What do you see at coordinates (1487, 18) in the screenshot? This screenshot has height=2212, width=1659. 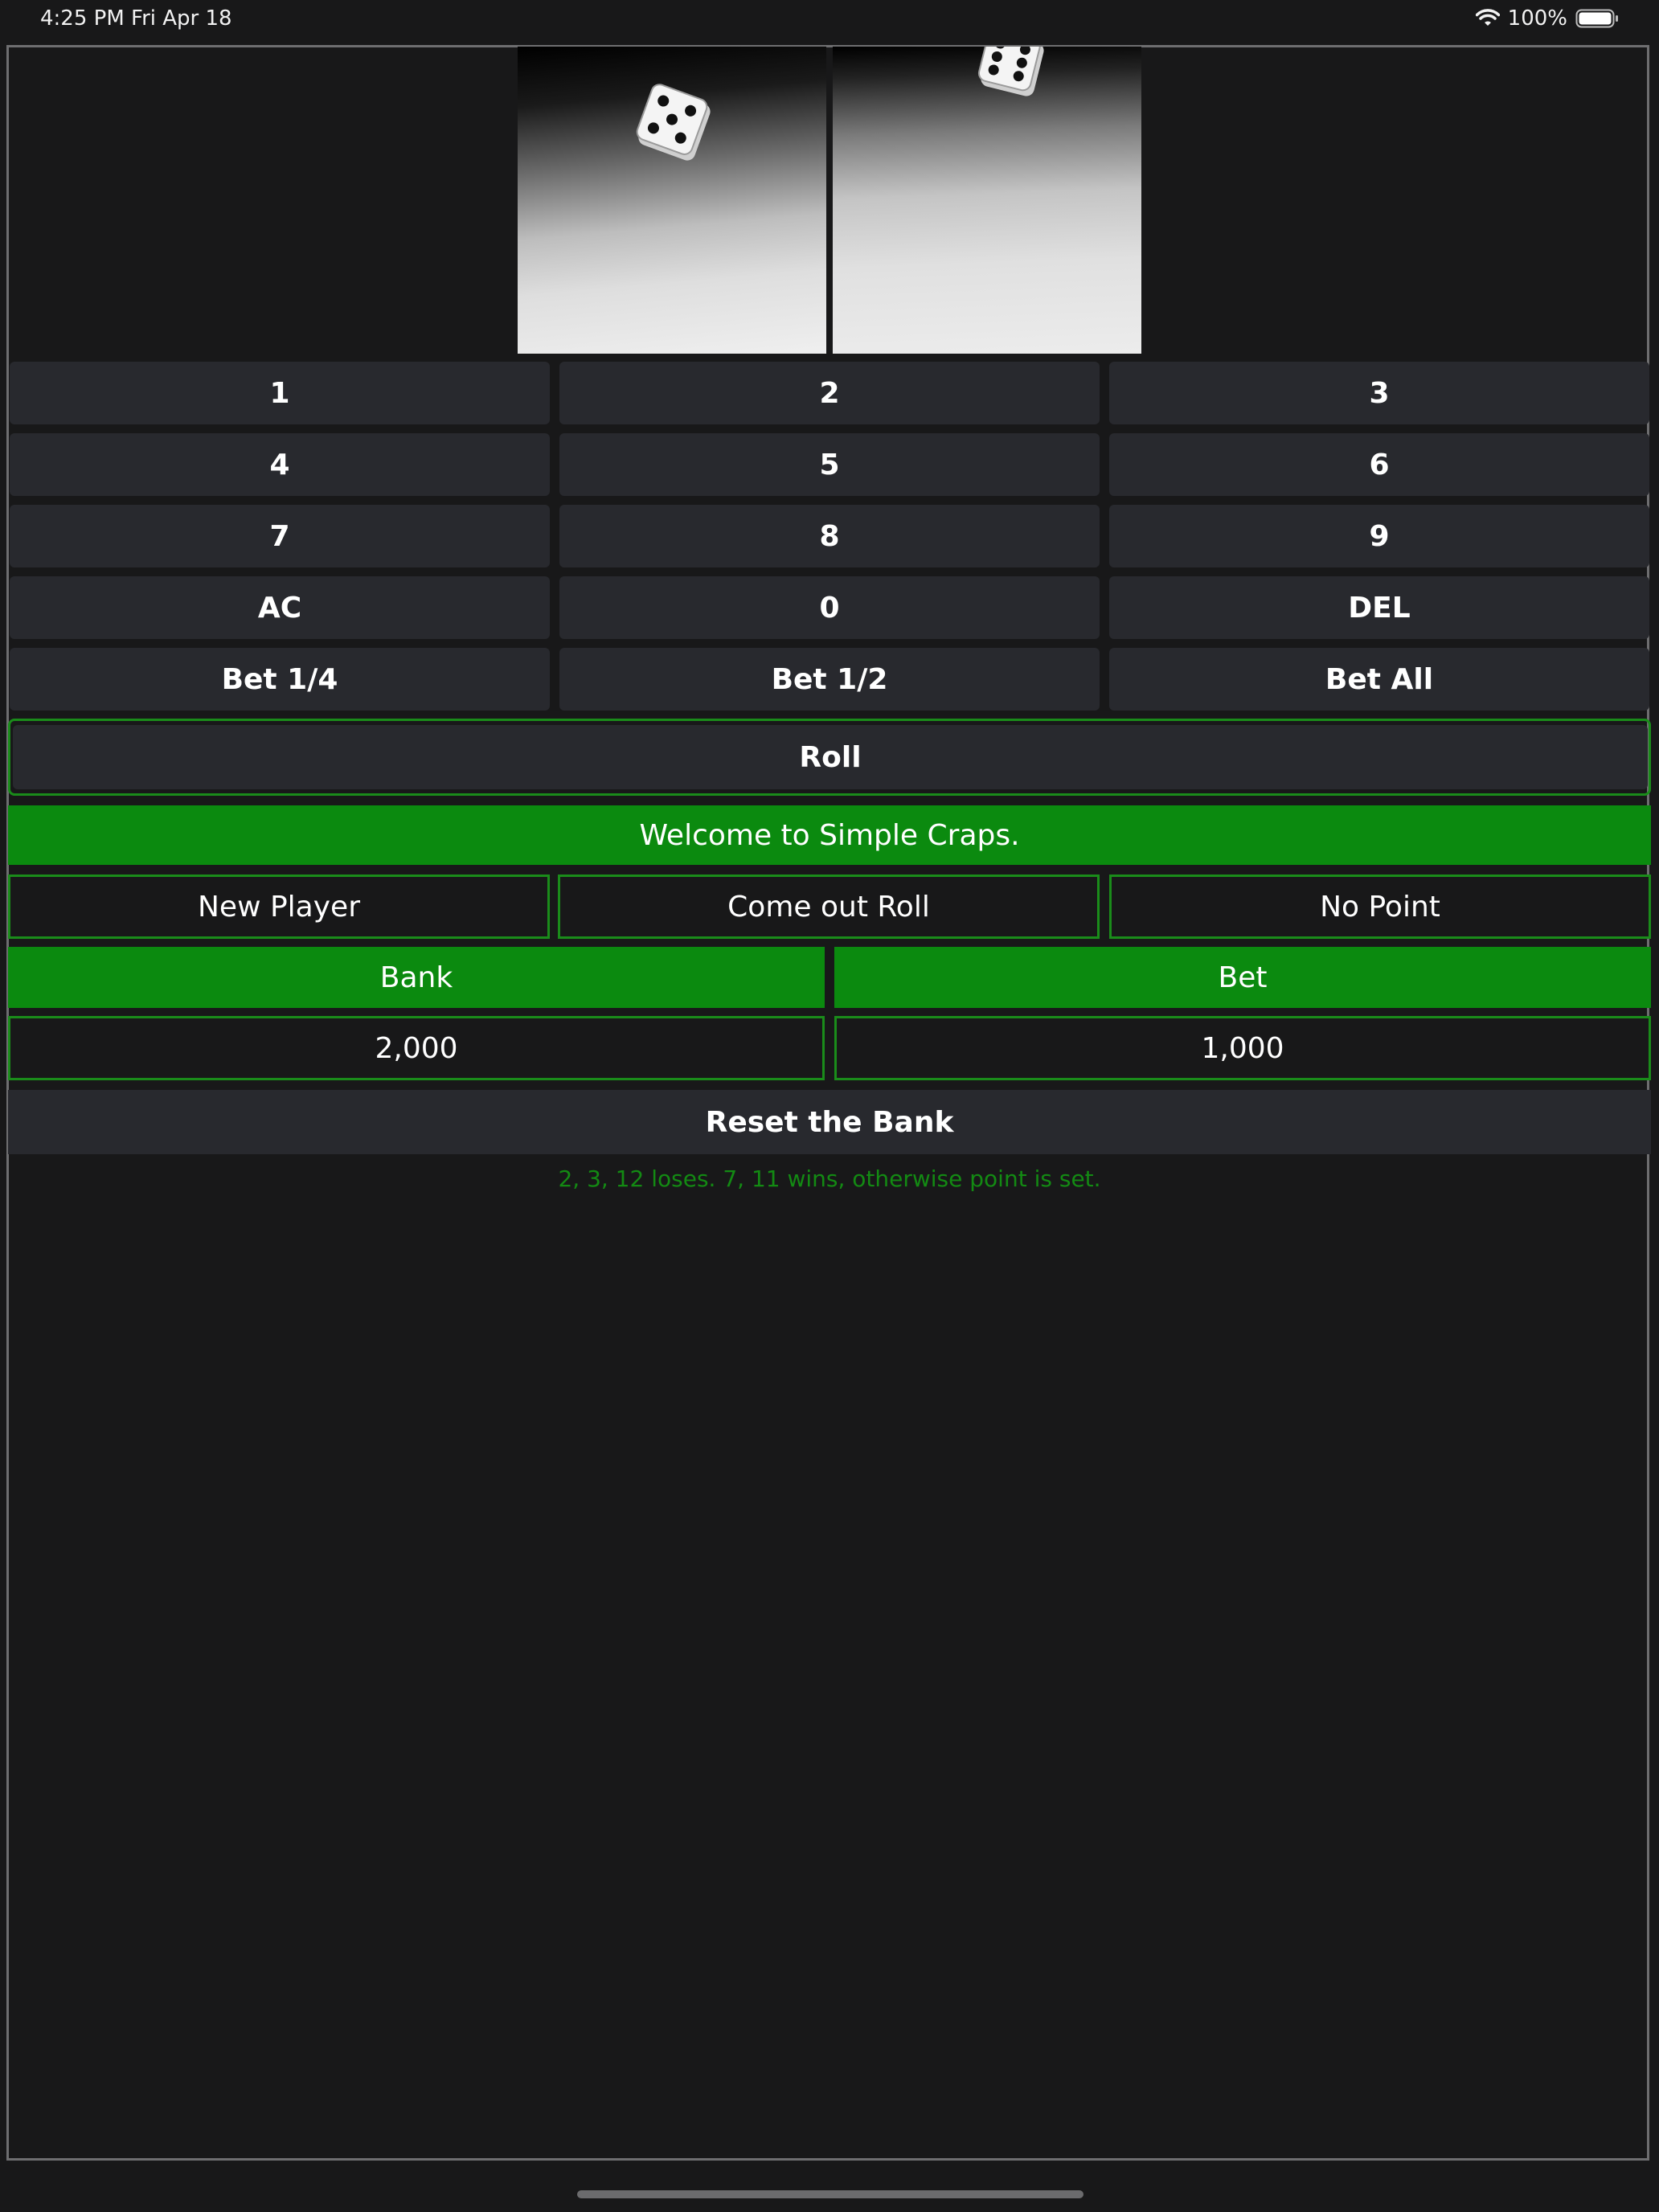 I see `wifi-icon` at bounding box center [1487, 18].